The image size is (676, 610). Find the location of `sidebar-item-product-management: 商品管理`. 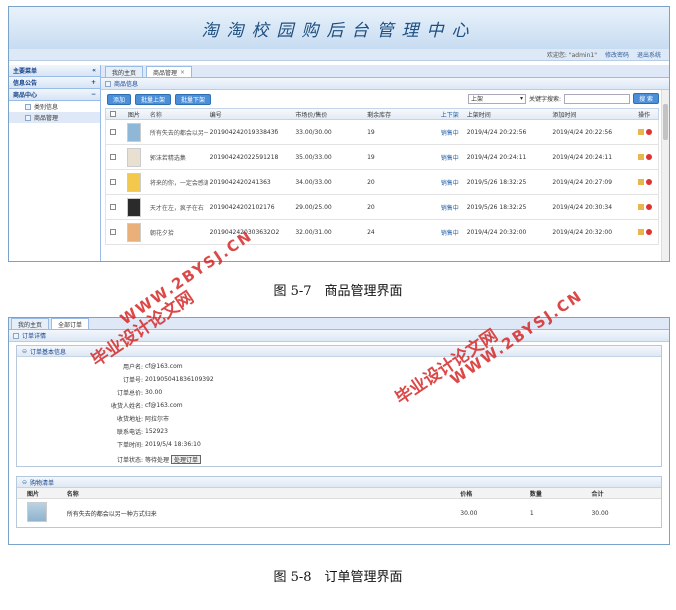

sidebar-item-product-management: 商品管理 is located at coordinates (54, 117).